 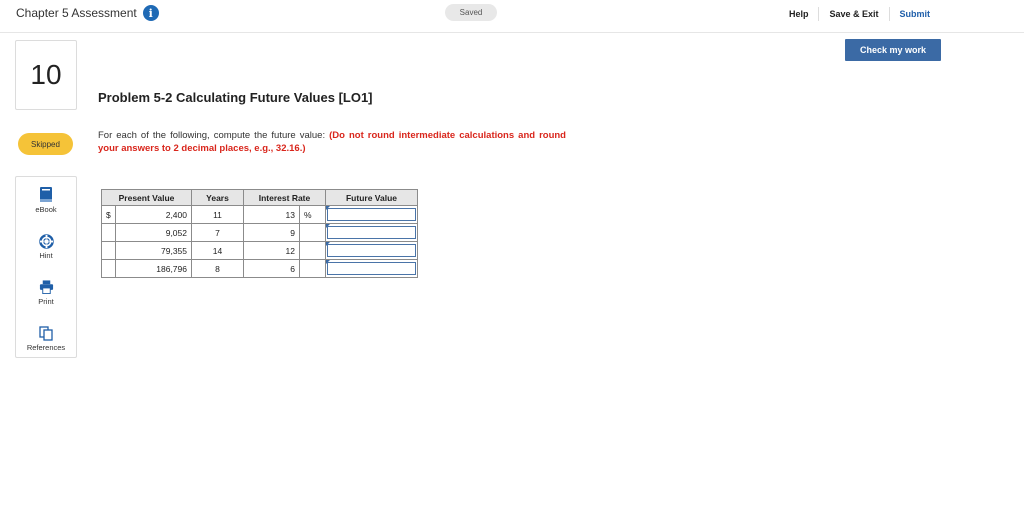 What do you see at coordinates (217, 232) in the screenshot?
I see `years-cell: 7` at bounding box center [217, 232].